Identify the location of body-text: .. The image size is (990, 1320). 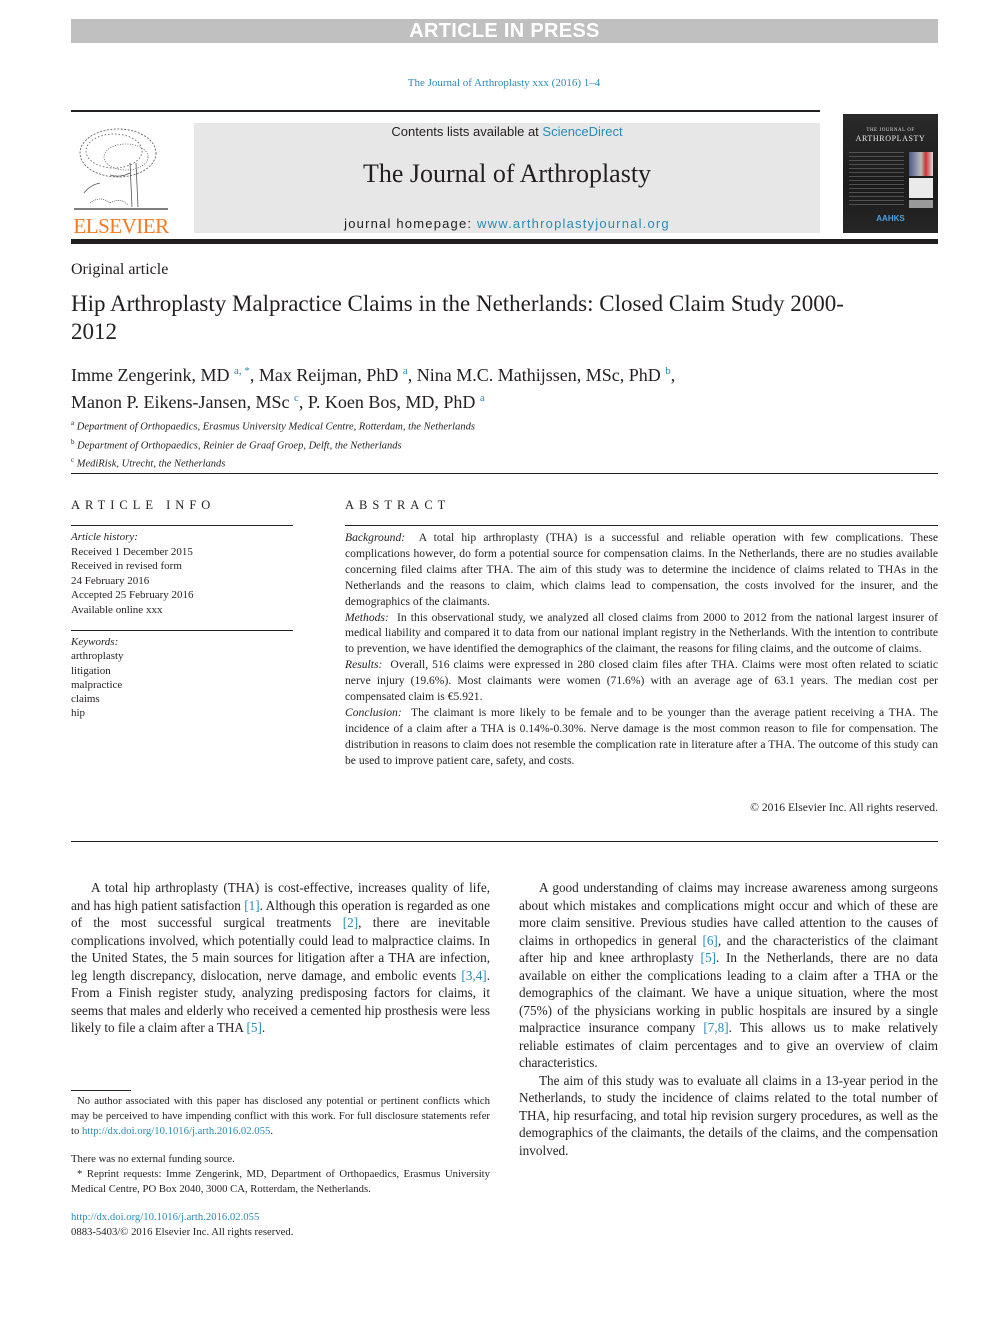
(263, 1027).